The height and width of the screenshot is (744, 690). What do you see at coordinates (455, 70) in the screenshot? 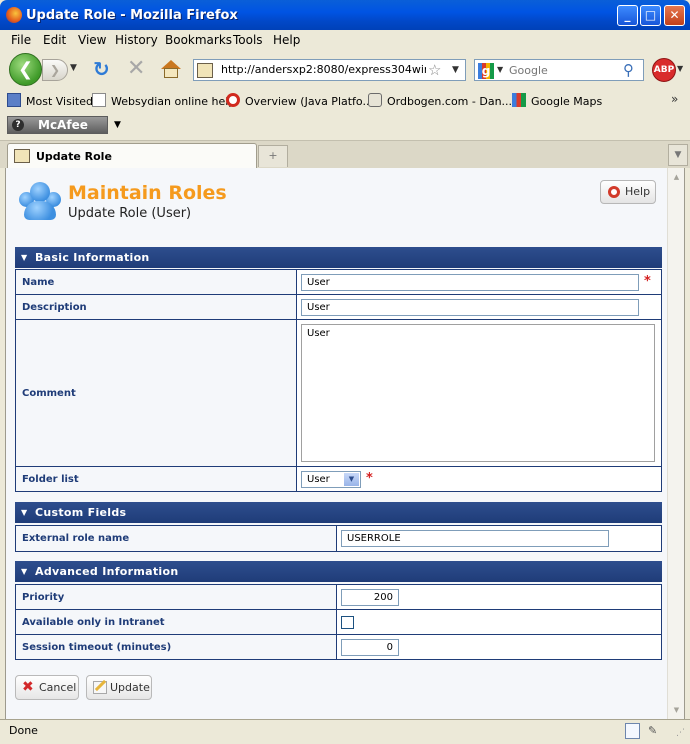
I see `url-dropdown-icon: ▼` at bounding box center [455, 70].